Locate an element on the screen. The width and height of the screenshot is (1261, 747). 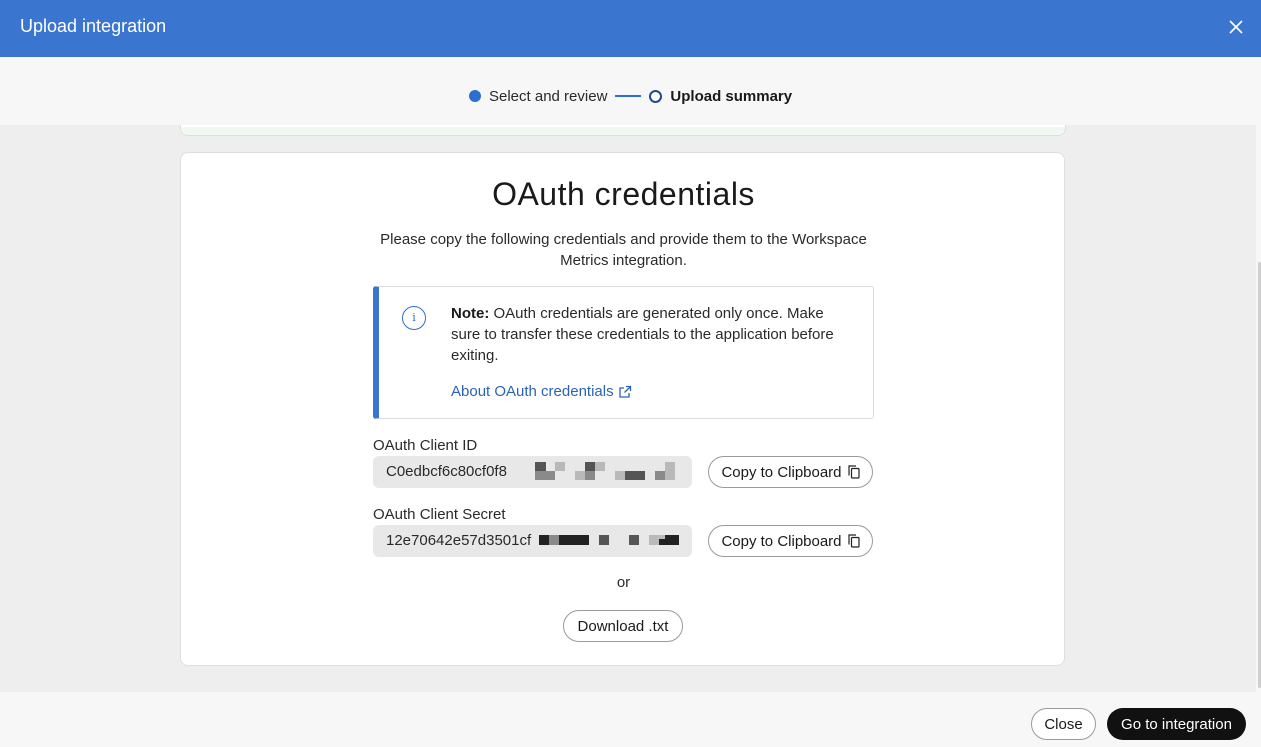
client-secret-value: 12e70642e57d3501cf is located at coordinates (459, 540).